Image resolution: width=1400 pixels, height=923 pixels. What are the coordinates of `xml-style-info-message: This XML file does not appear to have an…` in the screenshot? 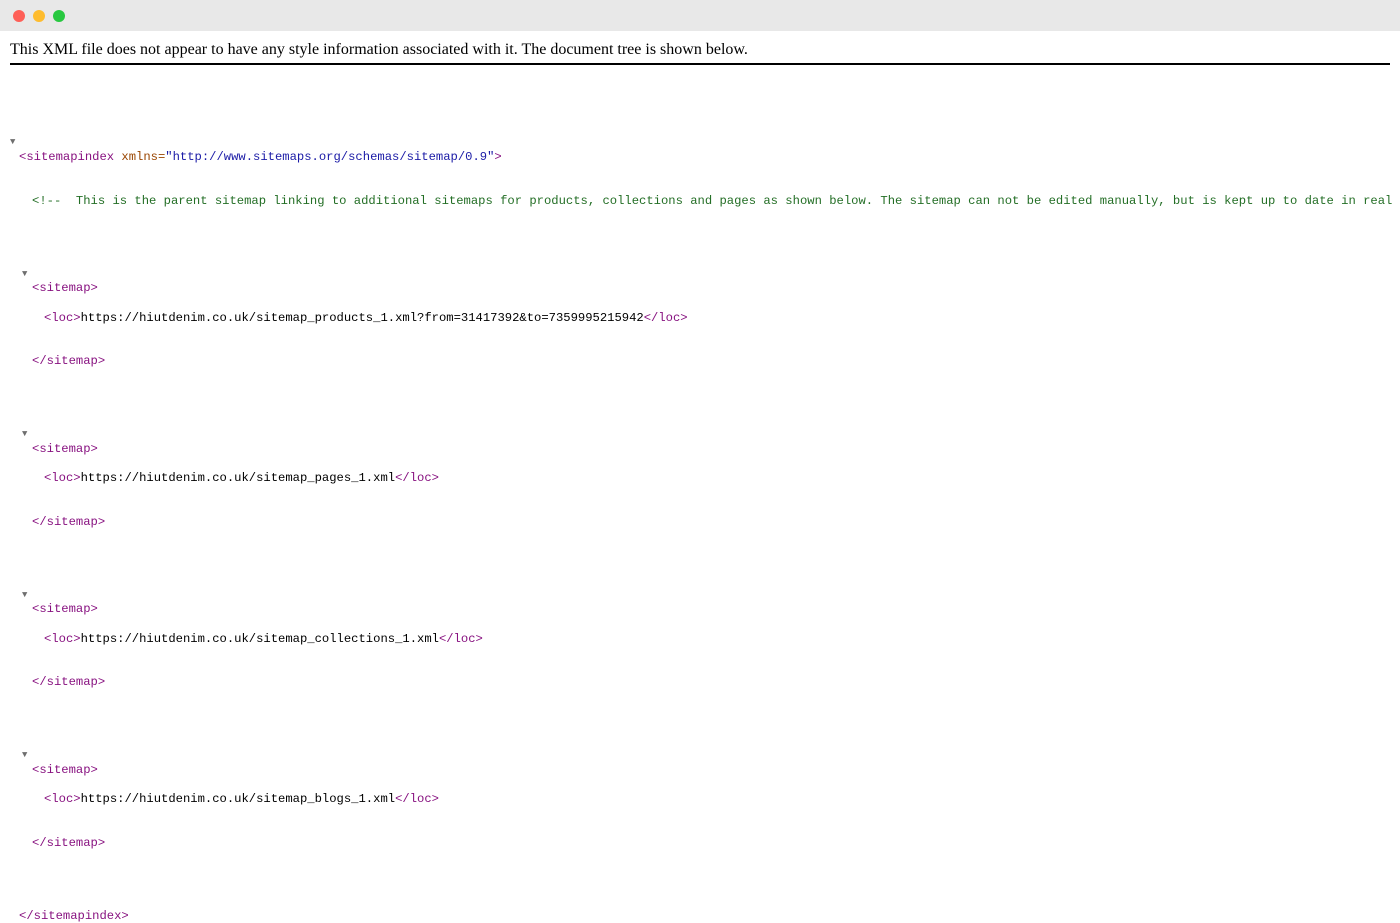 It's located at (379, 49).